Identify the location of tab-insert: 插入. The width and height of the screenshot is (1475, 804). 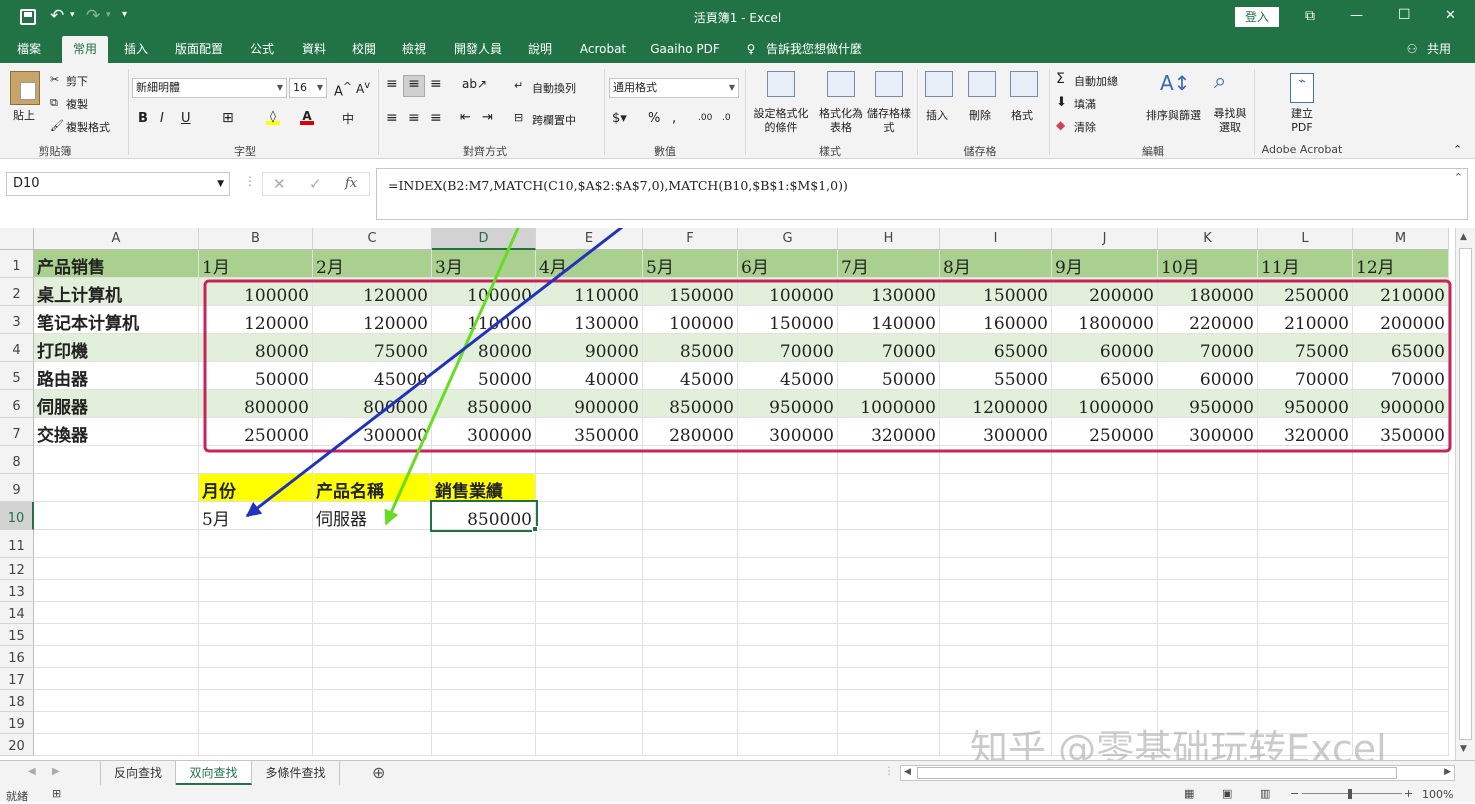
(136, 49).